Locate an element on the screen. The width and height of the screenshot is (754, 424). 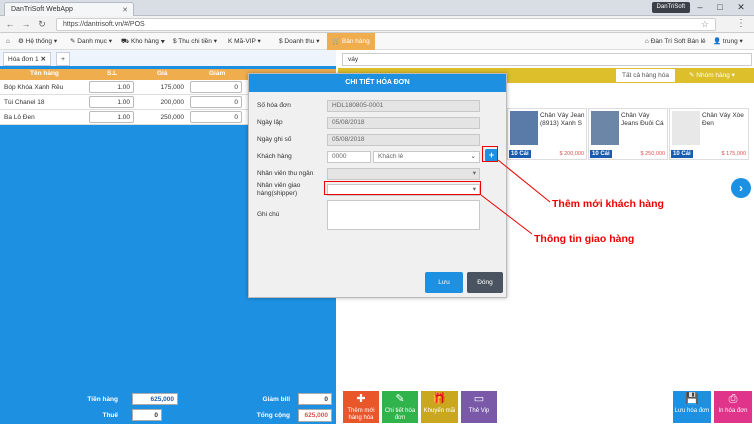
print-invoice-button: ⎙ In hóa đơn is located at coordinates (733, 407).